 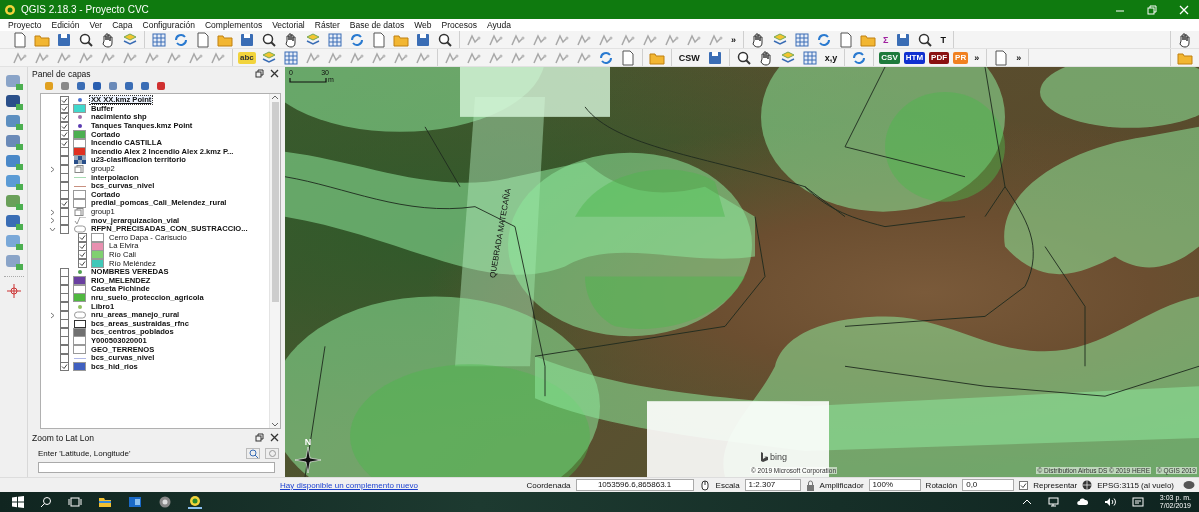 I want to click on menu-item: Ráster, so click(x=327, y=25).